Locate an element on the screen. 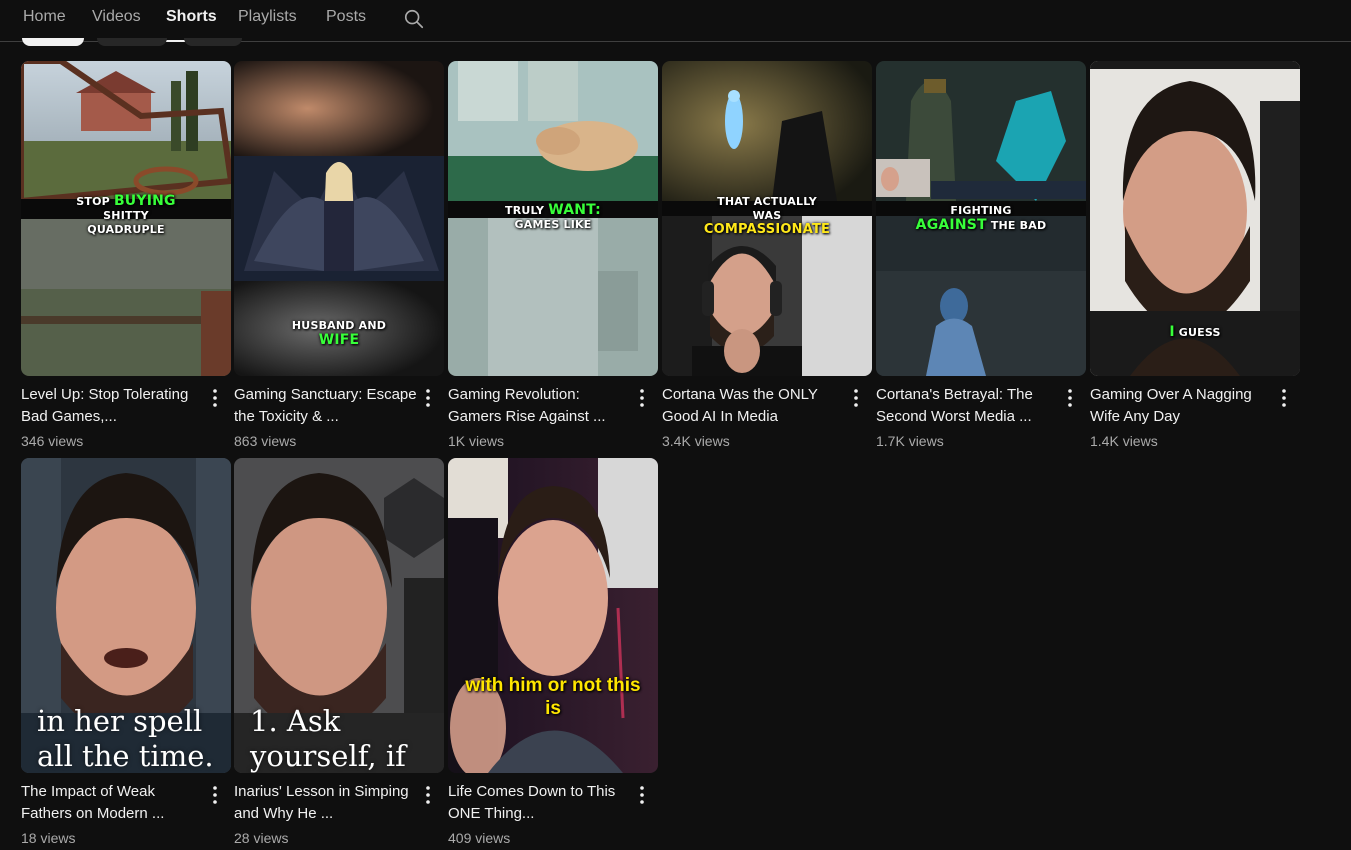 This screenshot has width=1351, height=850. short-views: 409 views is located at coordinates (479, 838).